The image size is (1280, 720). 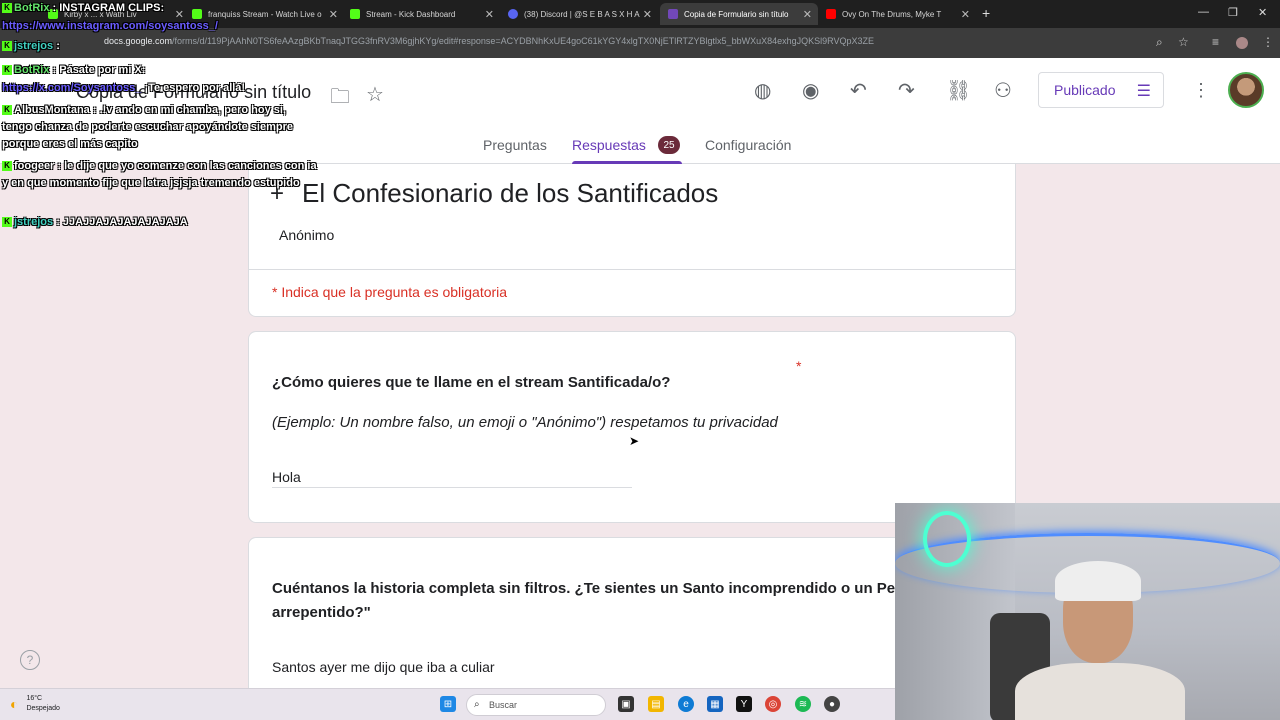 I want to click on help-icon: ?, so click(x=30, y=660).